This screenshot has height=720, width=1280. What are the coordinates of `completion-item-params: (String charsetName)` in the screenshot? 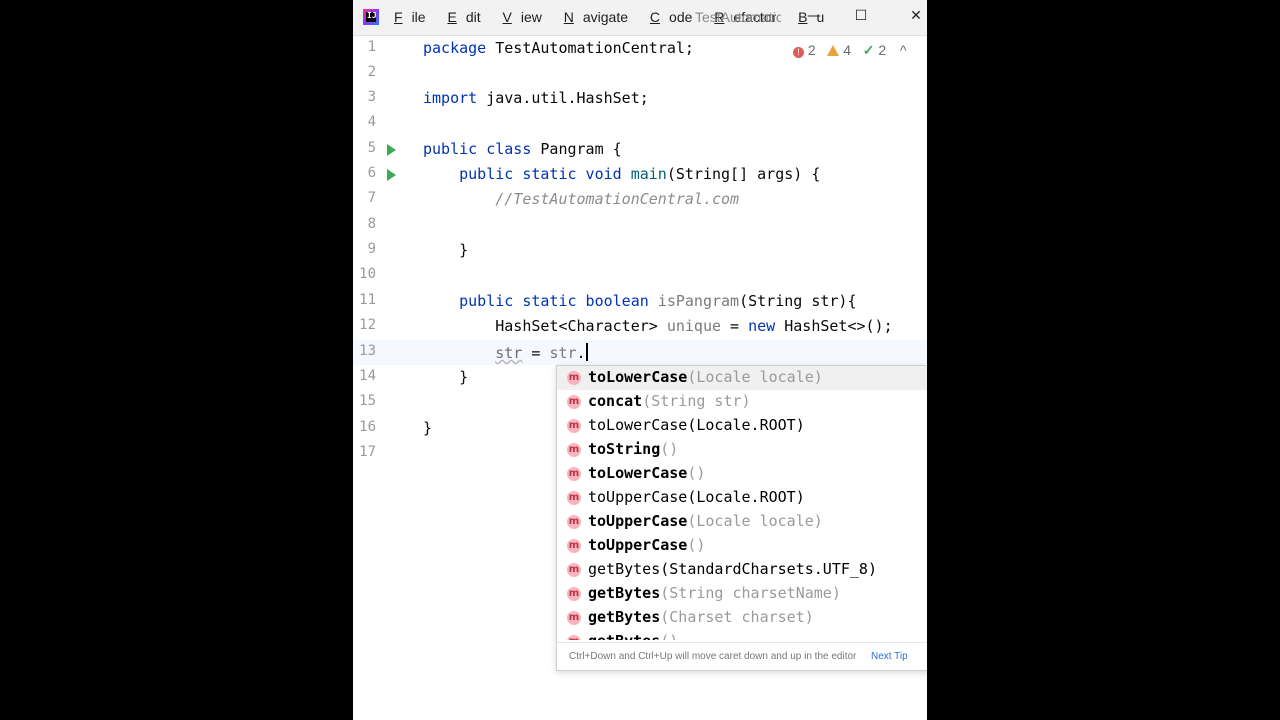 It's located at (750, 593).